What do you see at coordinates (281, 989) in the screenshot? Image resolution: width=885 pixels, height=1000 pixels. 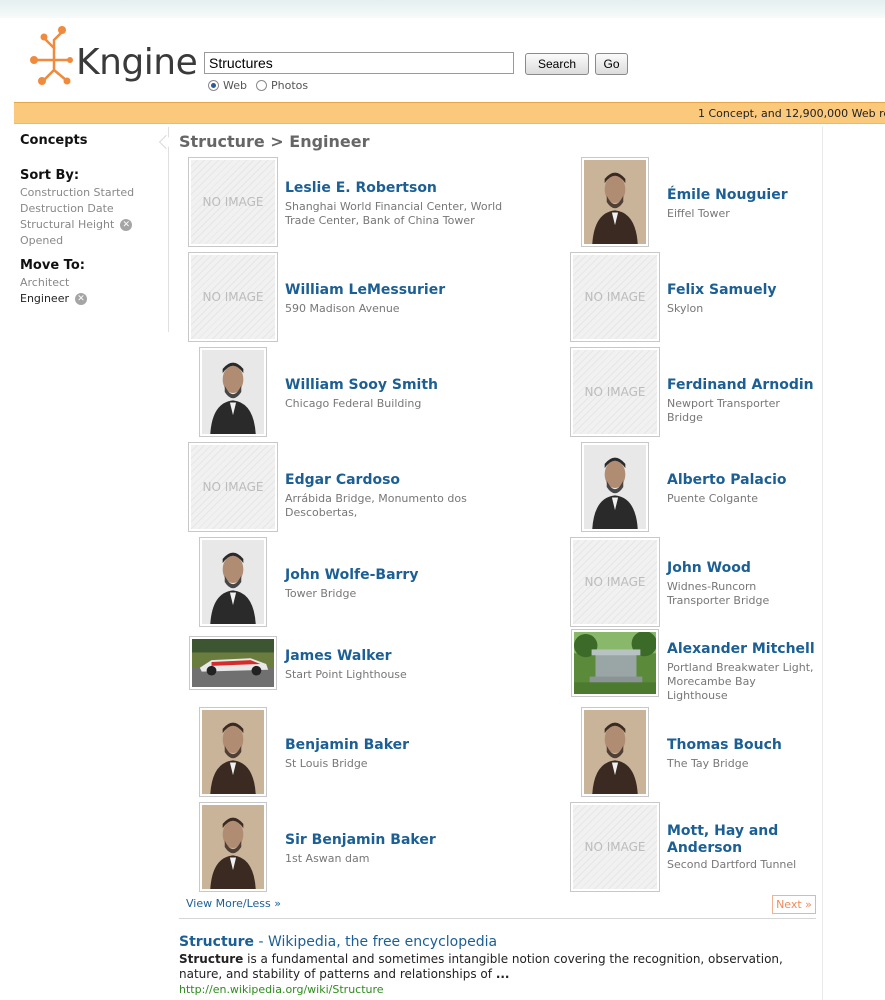 I see `web-result-url: http://en.wikipedia.org/wiki/Structure` at bounding box center [281, 989].